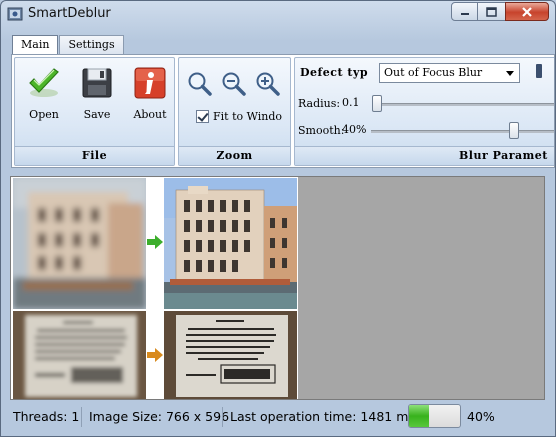  Describe the element at coordinates (377, 103) in the screenshot. I see `radius-slider-thumb` at that location.